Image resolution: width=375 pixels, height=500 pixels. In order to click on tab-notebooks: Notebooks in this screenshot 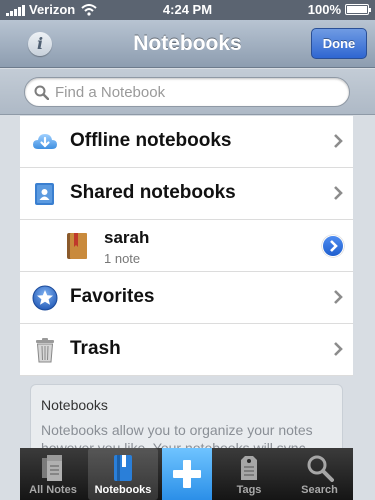, I will do `click(123, 474)`.